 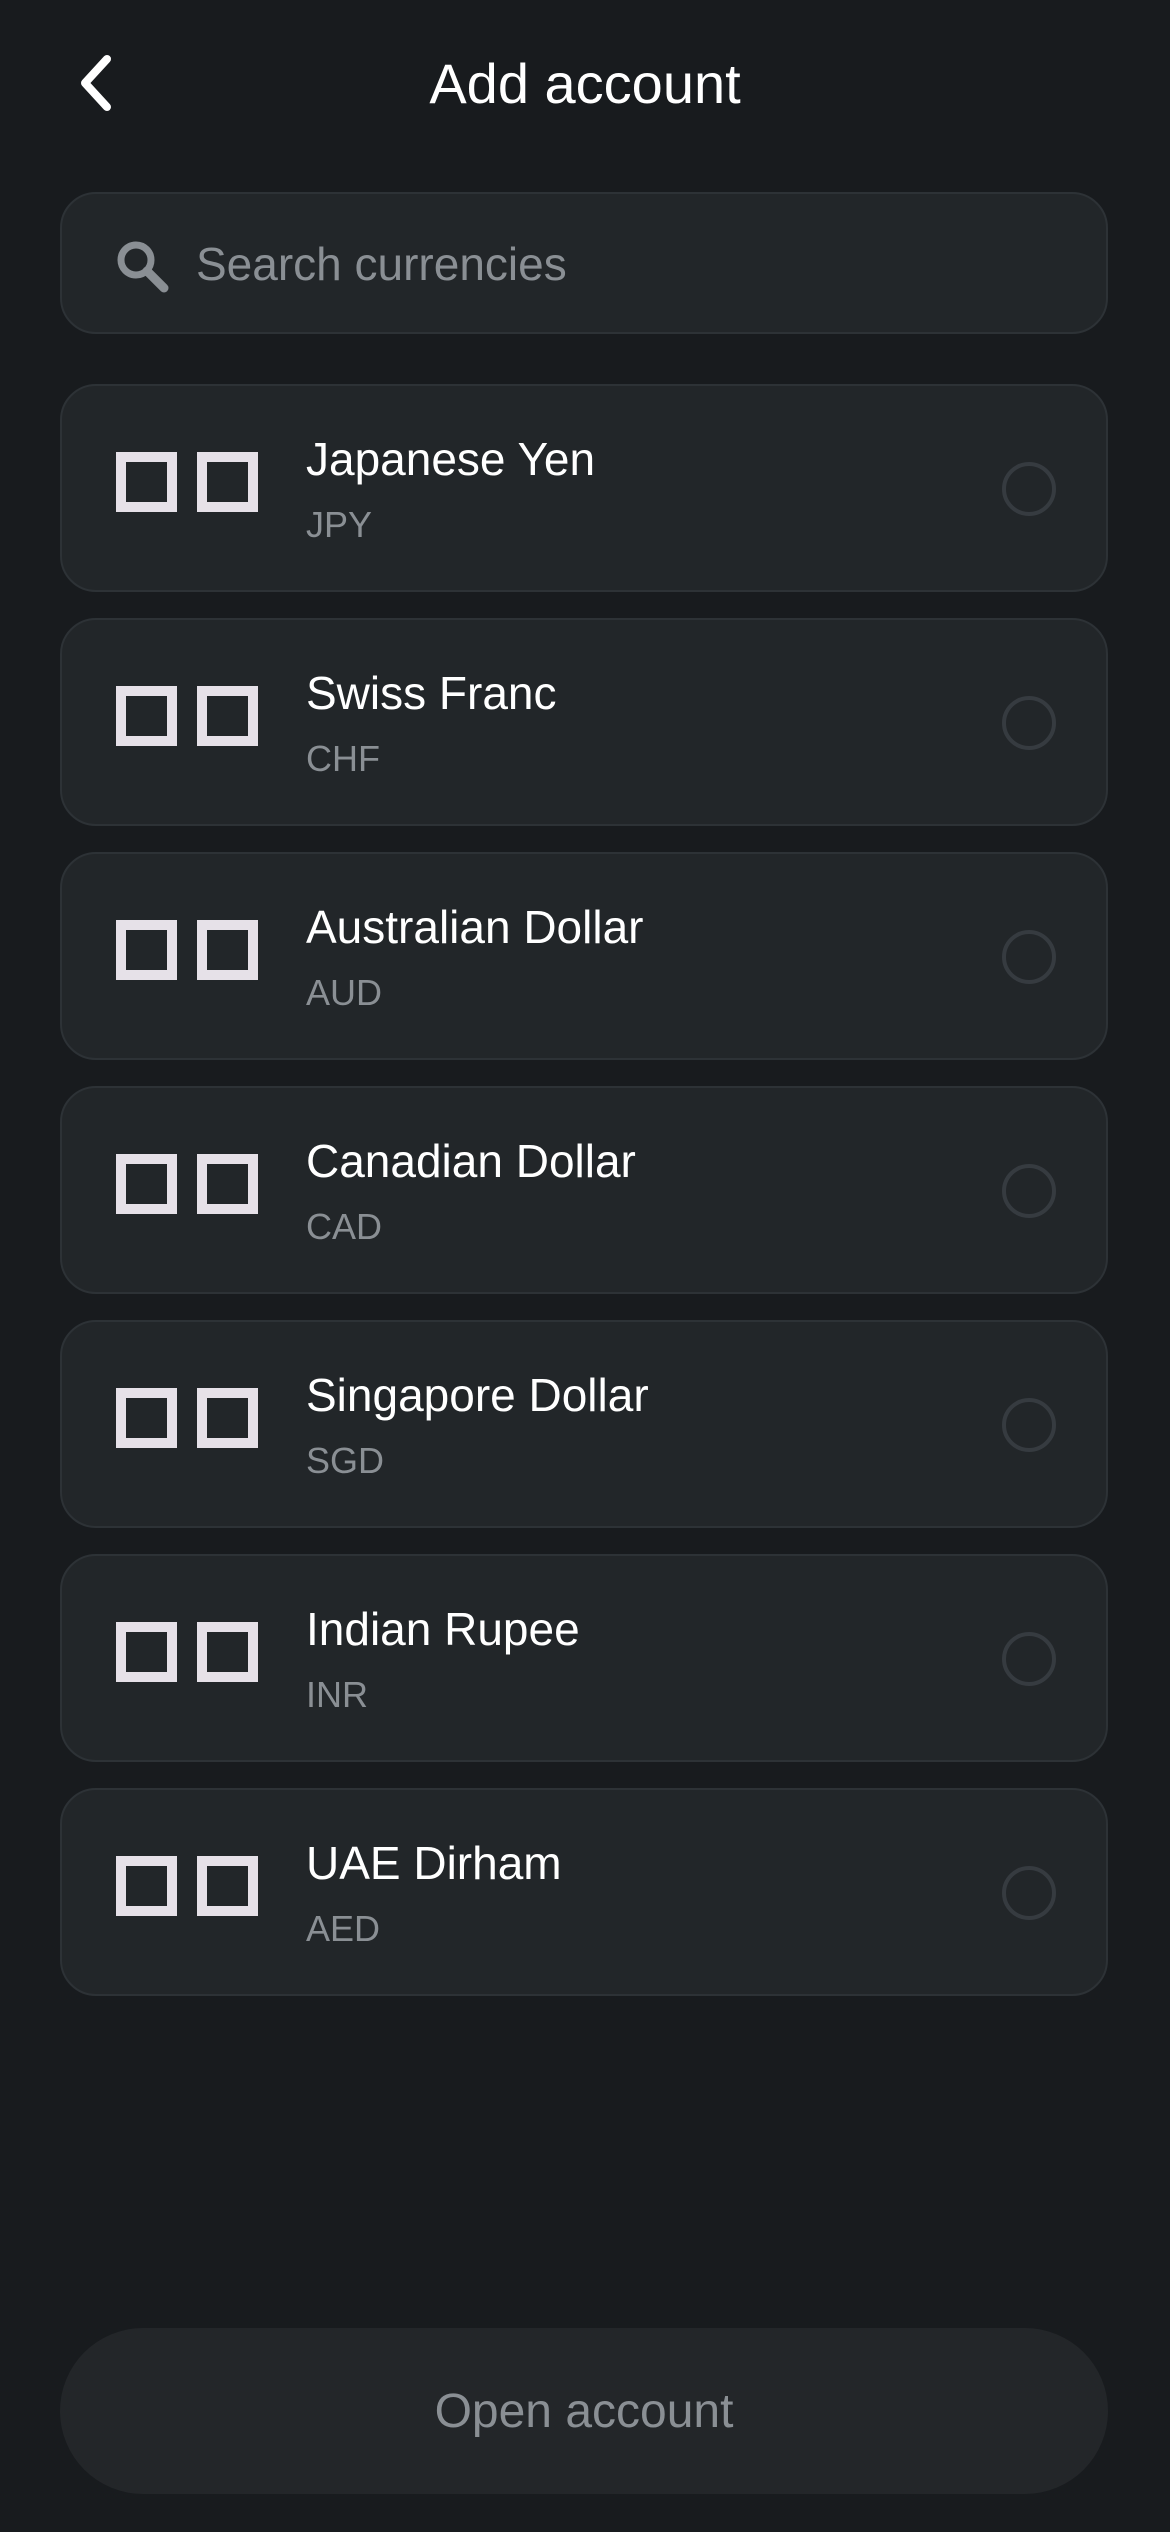 I want to click on open-account-button: Open account, so click(x=584, y=2411).